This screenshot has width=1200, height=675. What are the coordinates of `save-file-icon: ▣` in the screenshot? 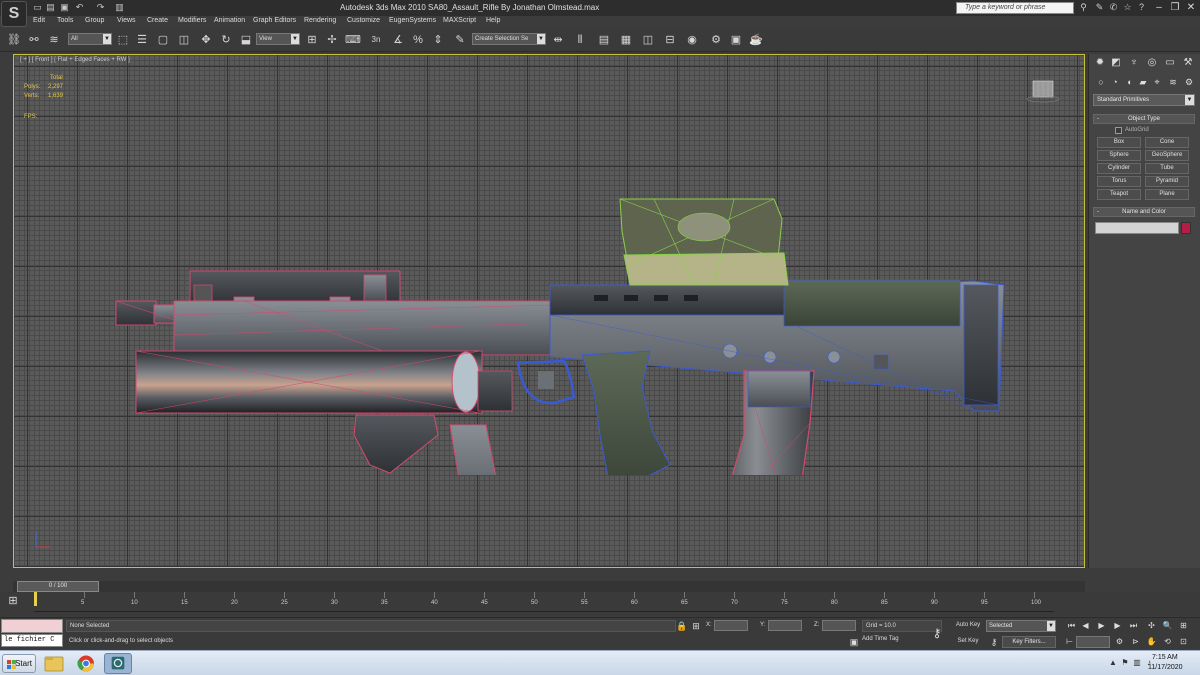 It's located at (64, 7).